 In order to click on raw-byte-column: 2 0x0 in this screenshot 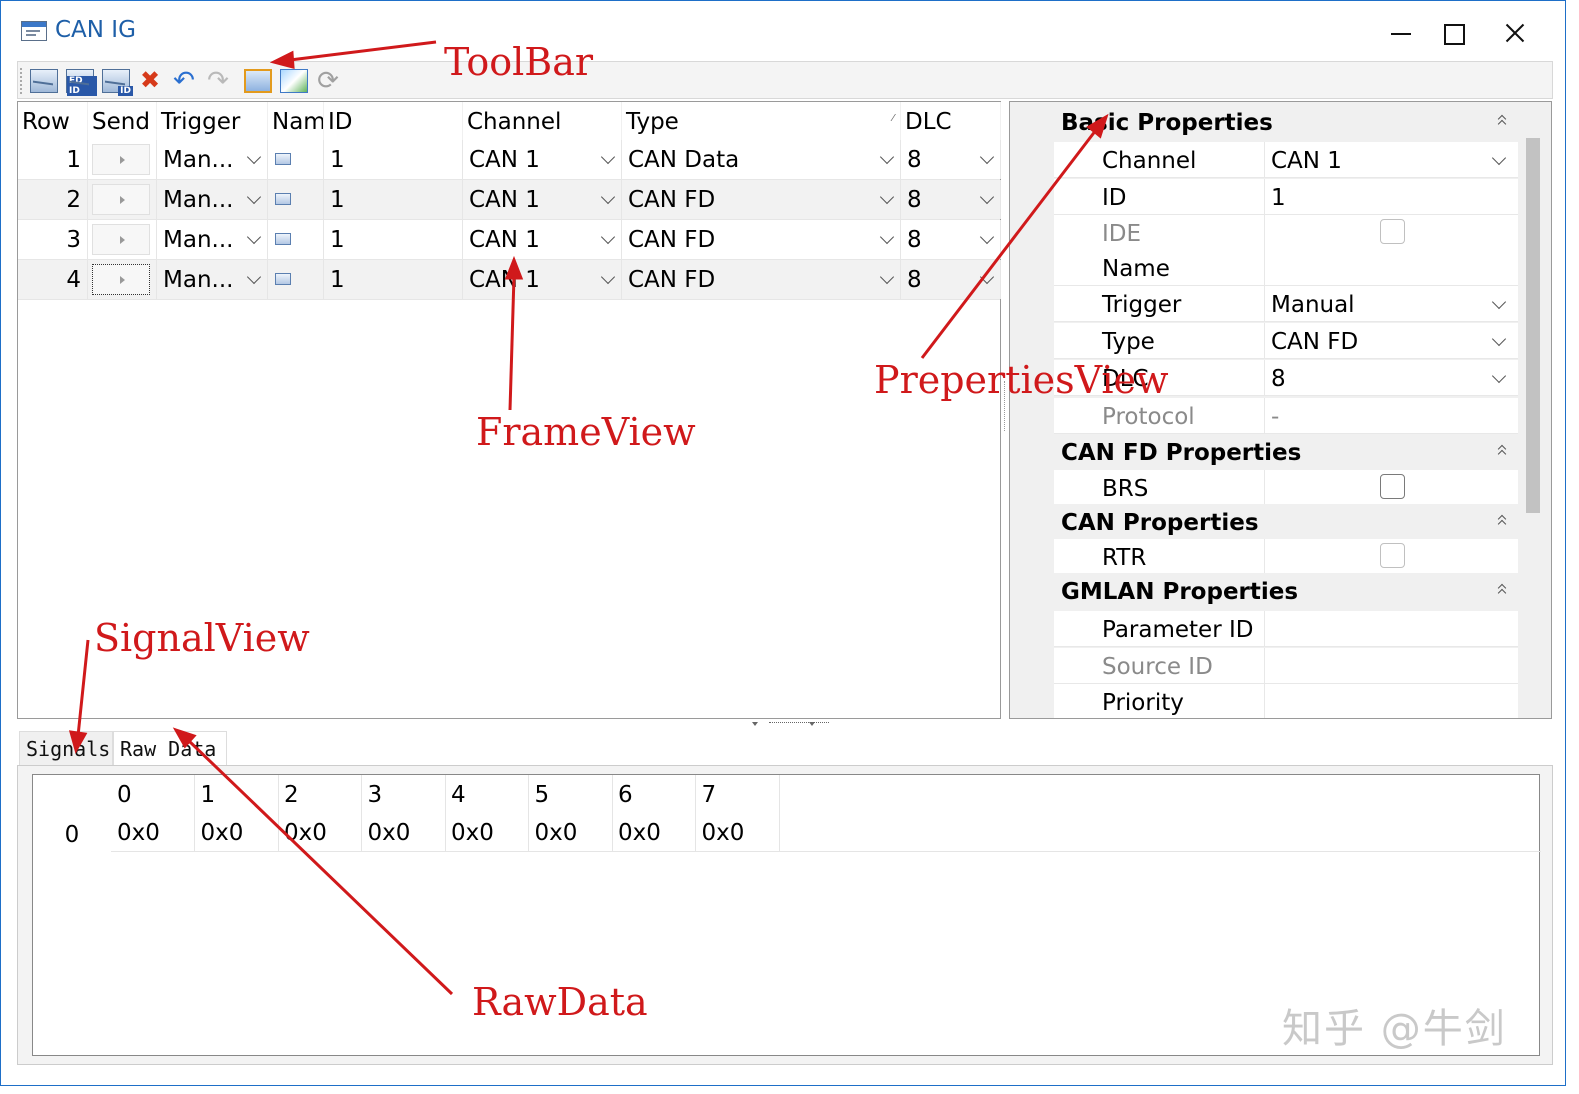, I will do `click(320, 813)`.